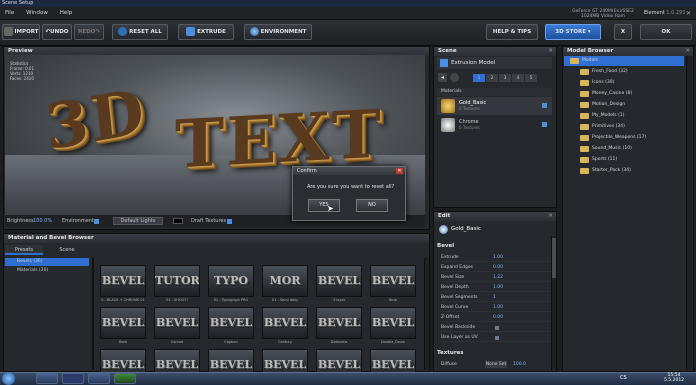  What do you see at coordinates (285, 281) in the screenshot?
I see `bevel-preset-tile: MOR` at bounding box center [285, 281].